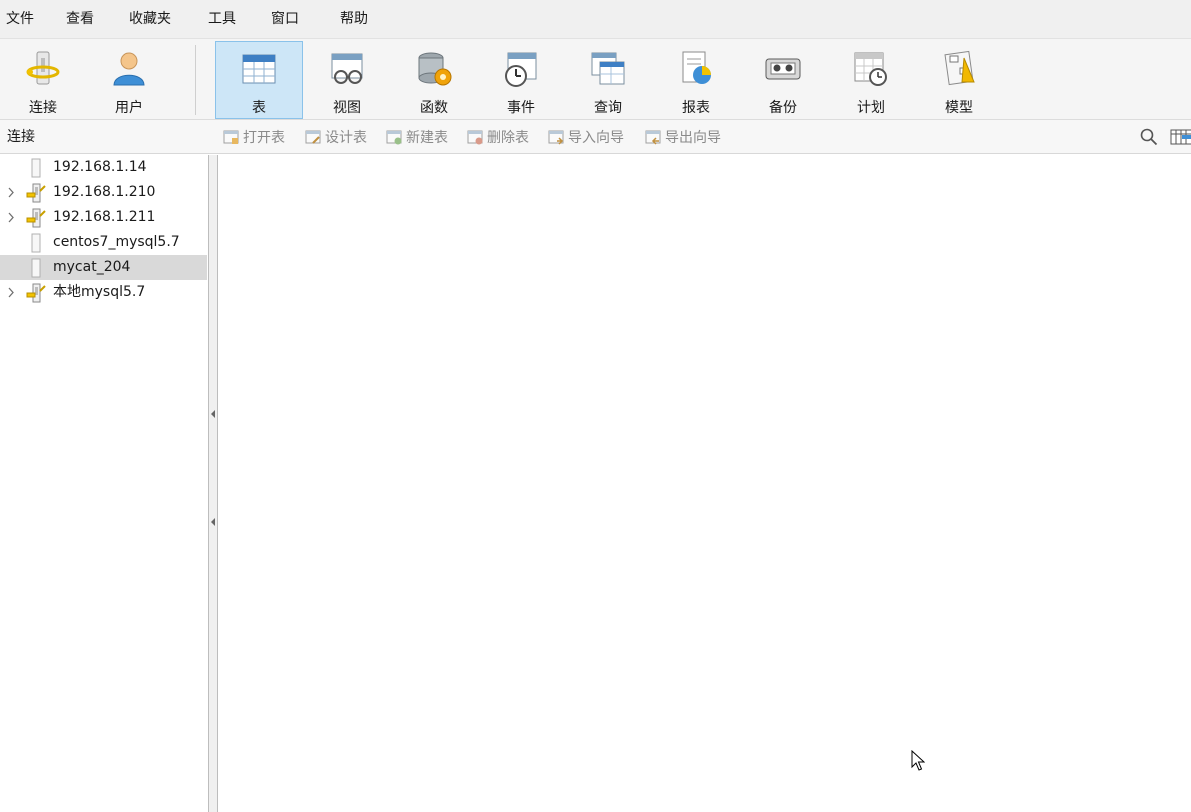  I want to click on new-table-icon, so click(394, 137).